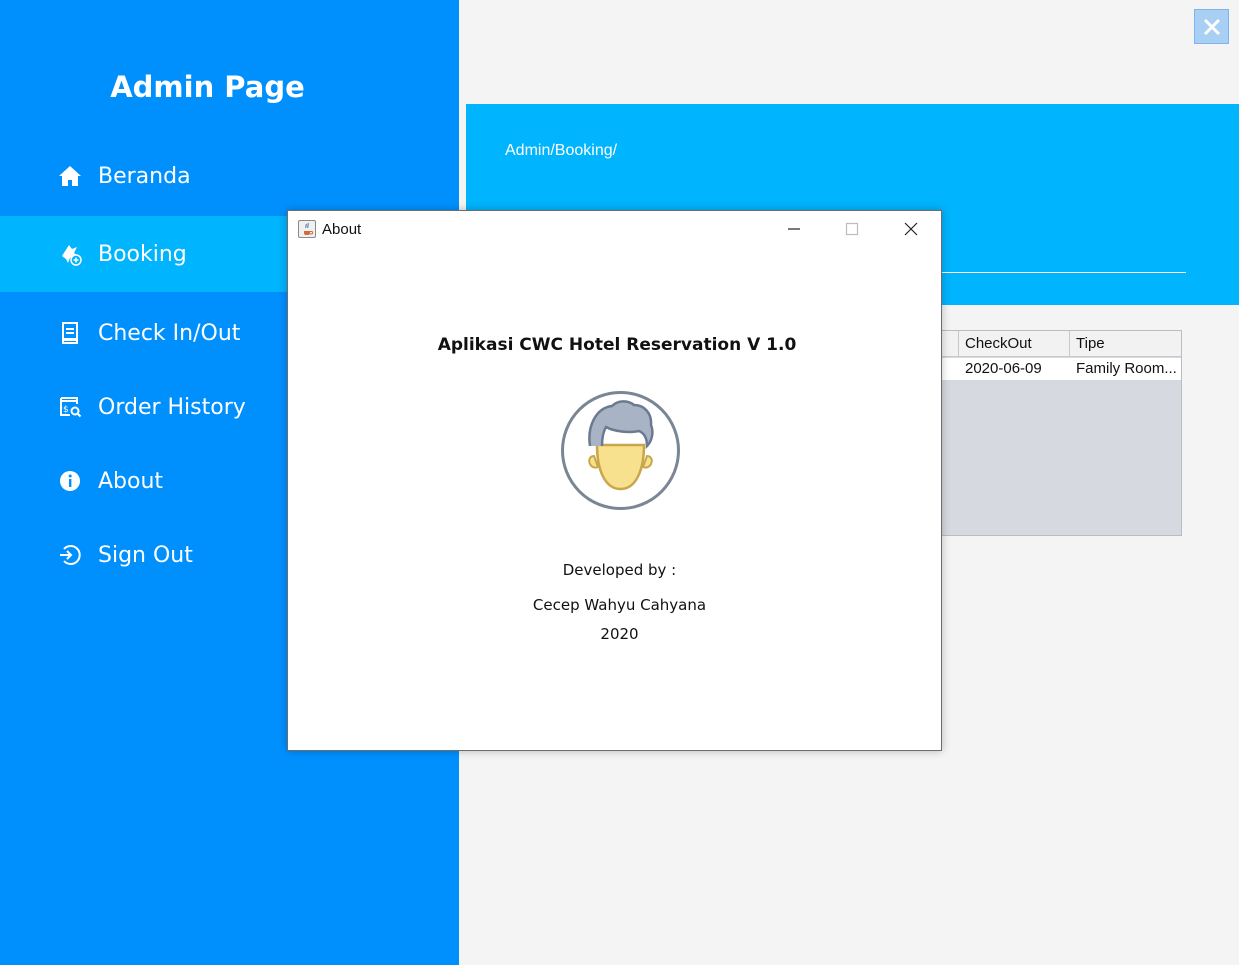 The width and height of the screenshot is (1239, 965). I want to click on column-header-checkout: CheckOut, so click(1014, 344).